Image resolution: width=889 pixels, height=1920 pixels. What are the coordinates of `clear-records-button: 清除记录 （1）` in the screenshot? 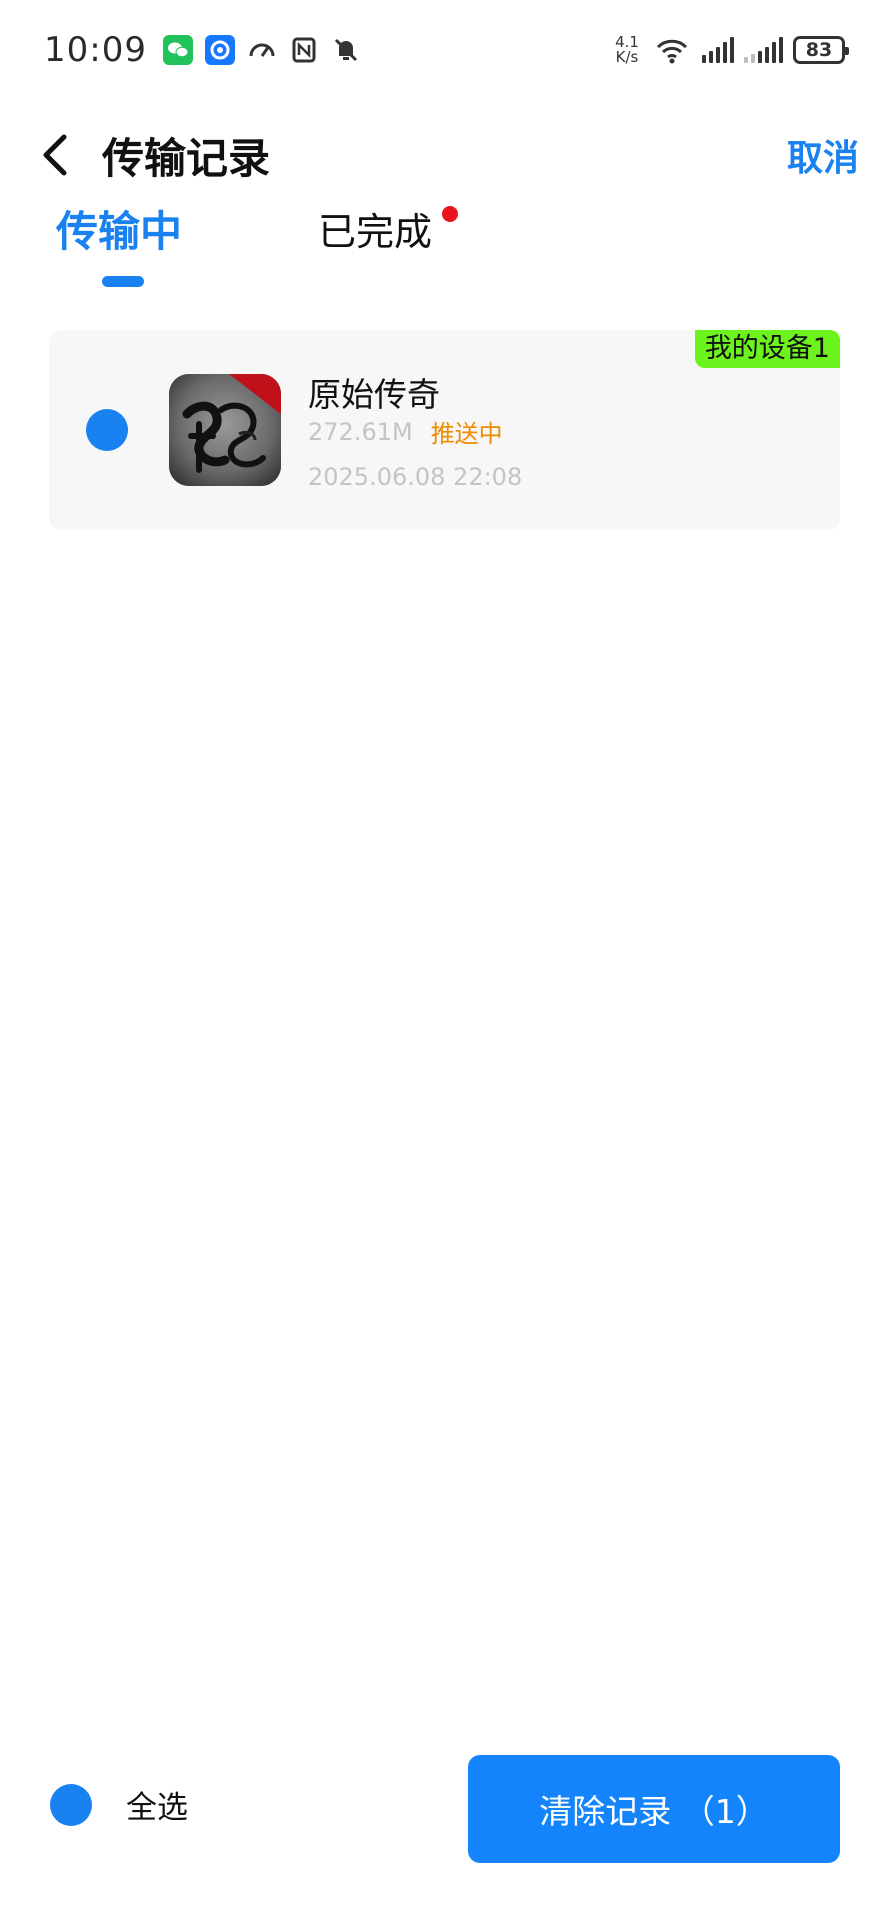 It's located at (654, 1809).